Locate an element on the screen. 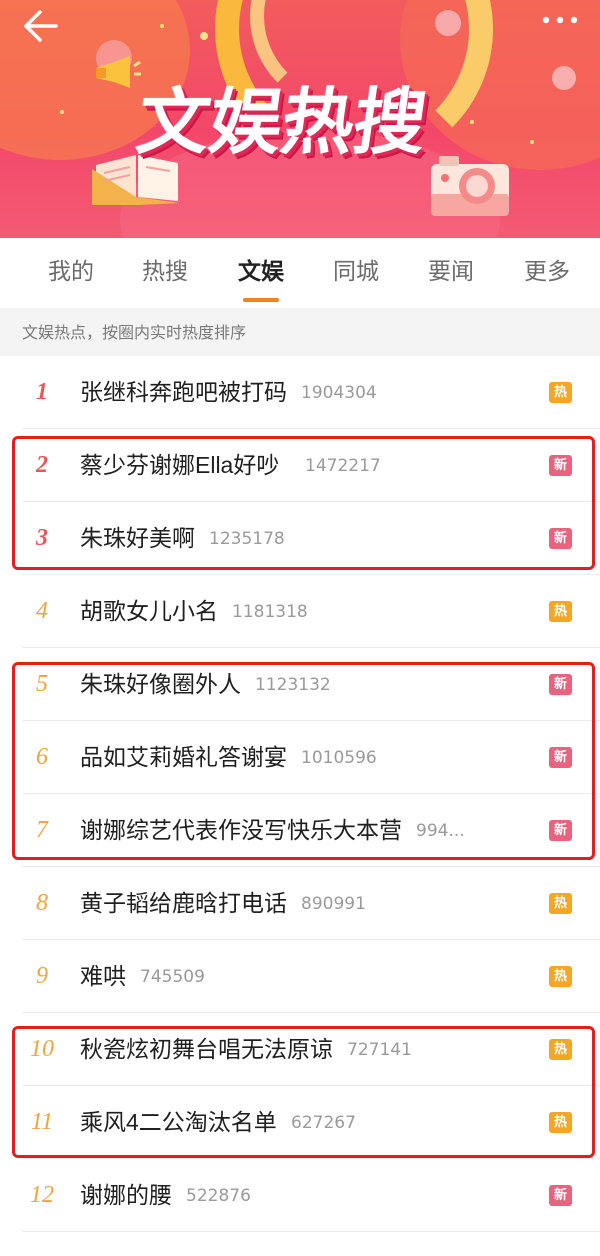  list-item: 10 秋瓷炫初舞台唱无法原谅 727141 热 is located at coordinates (300, 1049).